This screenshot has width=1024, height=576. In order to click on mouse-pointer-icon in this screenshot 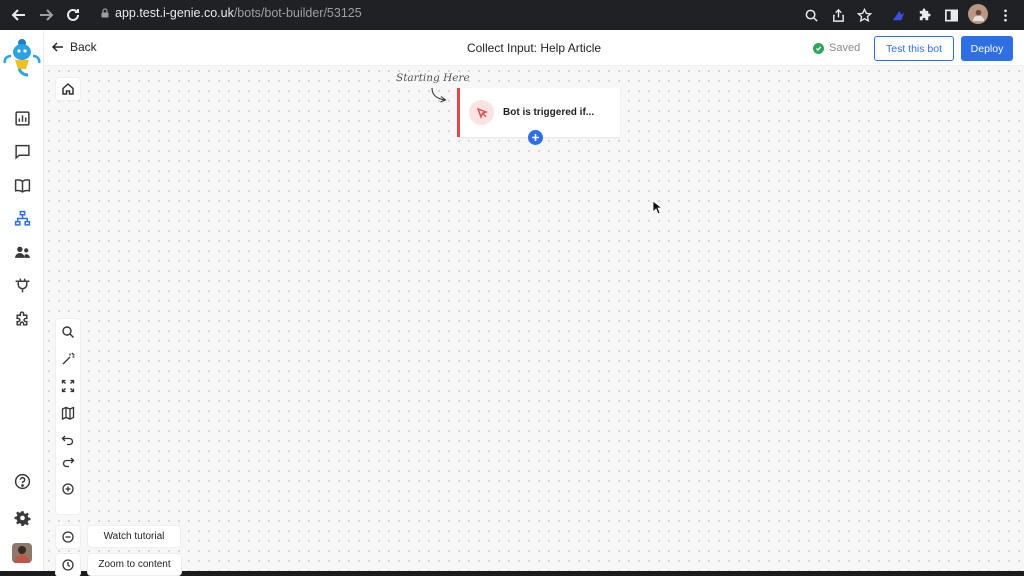, I will do `click(657, 207)`.